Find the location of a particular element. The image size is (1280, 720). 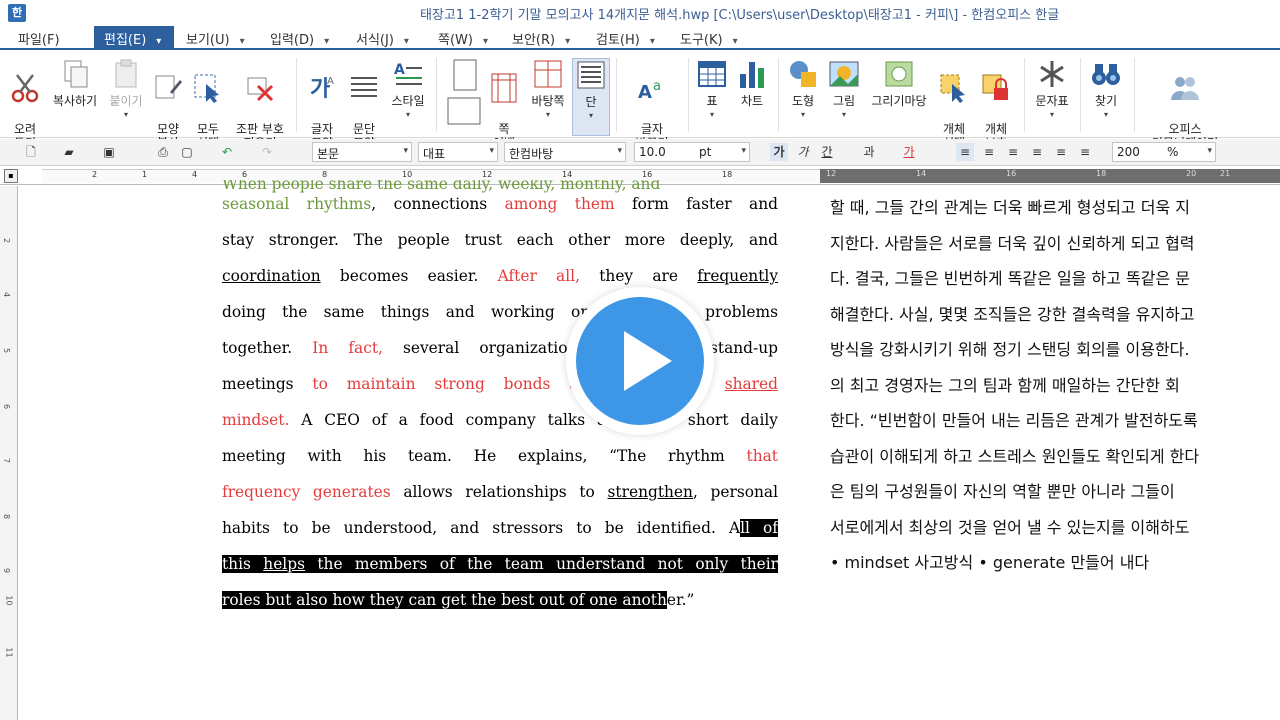

ruler-right-column: 12 14 16 18 20 21 is located at coordinates (1050, 176).